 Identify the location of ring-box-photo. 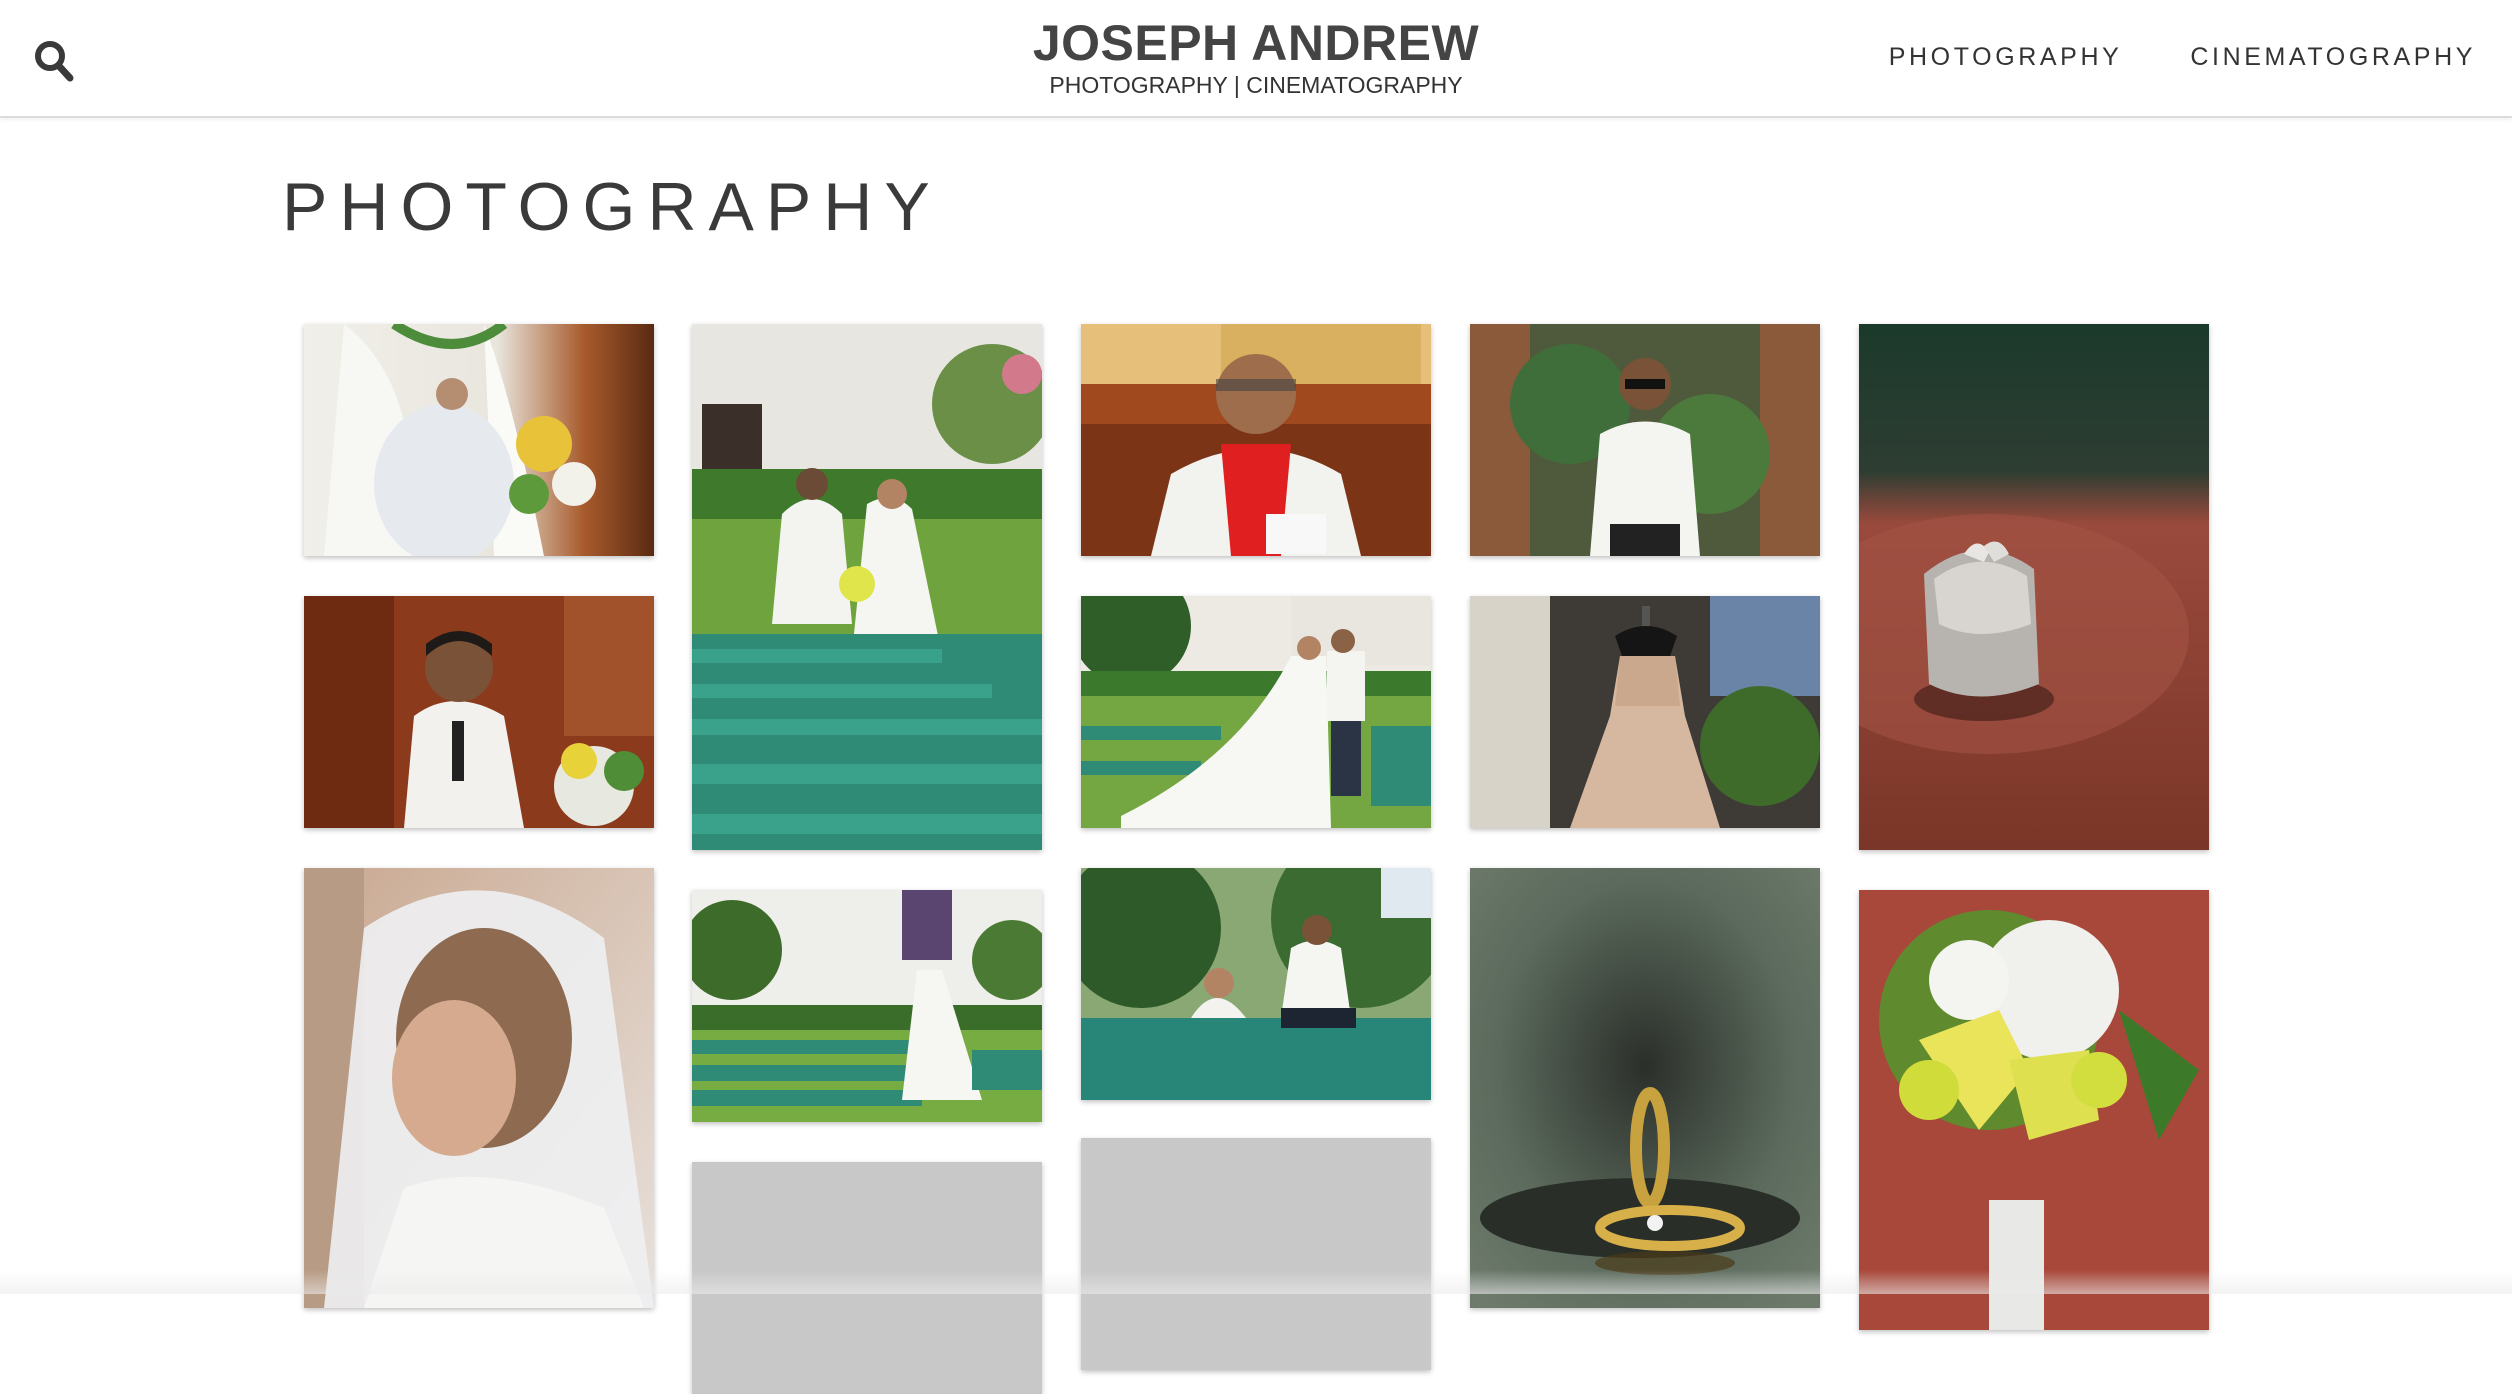
(2034, 587).